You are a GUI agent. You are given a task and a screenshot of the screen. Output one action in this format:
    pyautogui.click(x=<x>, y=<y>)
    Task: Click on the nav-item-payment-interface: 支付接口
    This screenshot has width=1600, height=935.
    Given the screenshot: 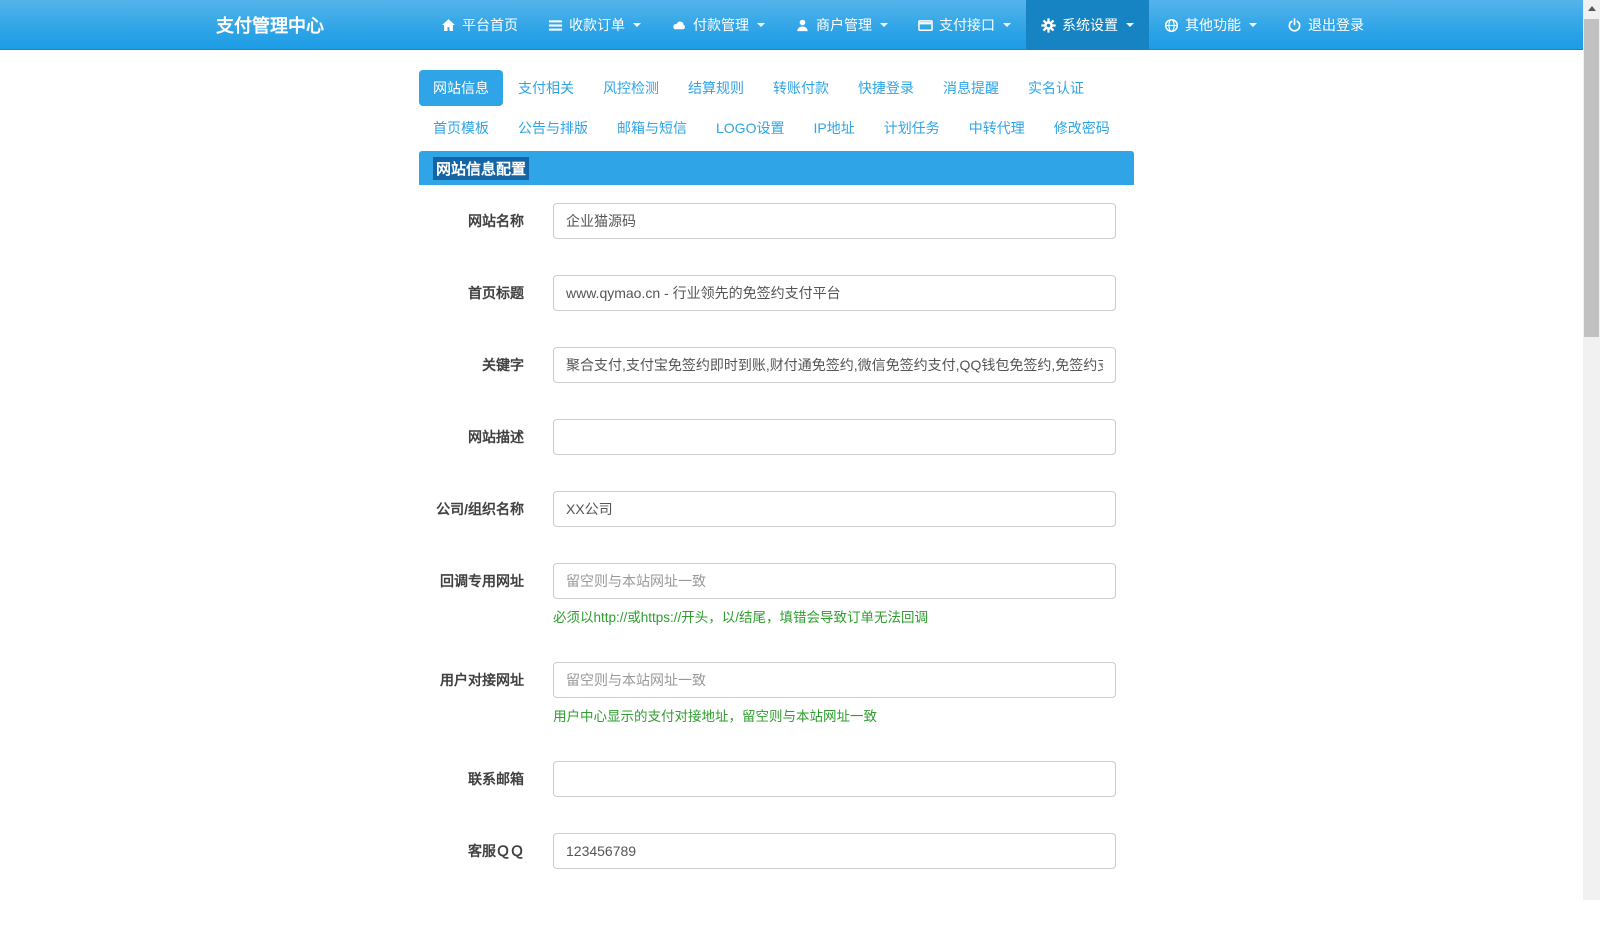 What is the action you would take?
    pyautogui.click(x=964, y=25)
    